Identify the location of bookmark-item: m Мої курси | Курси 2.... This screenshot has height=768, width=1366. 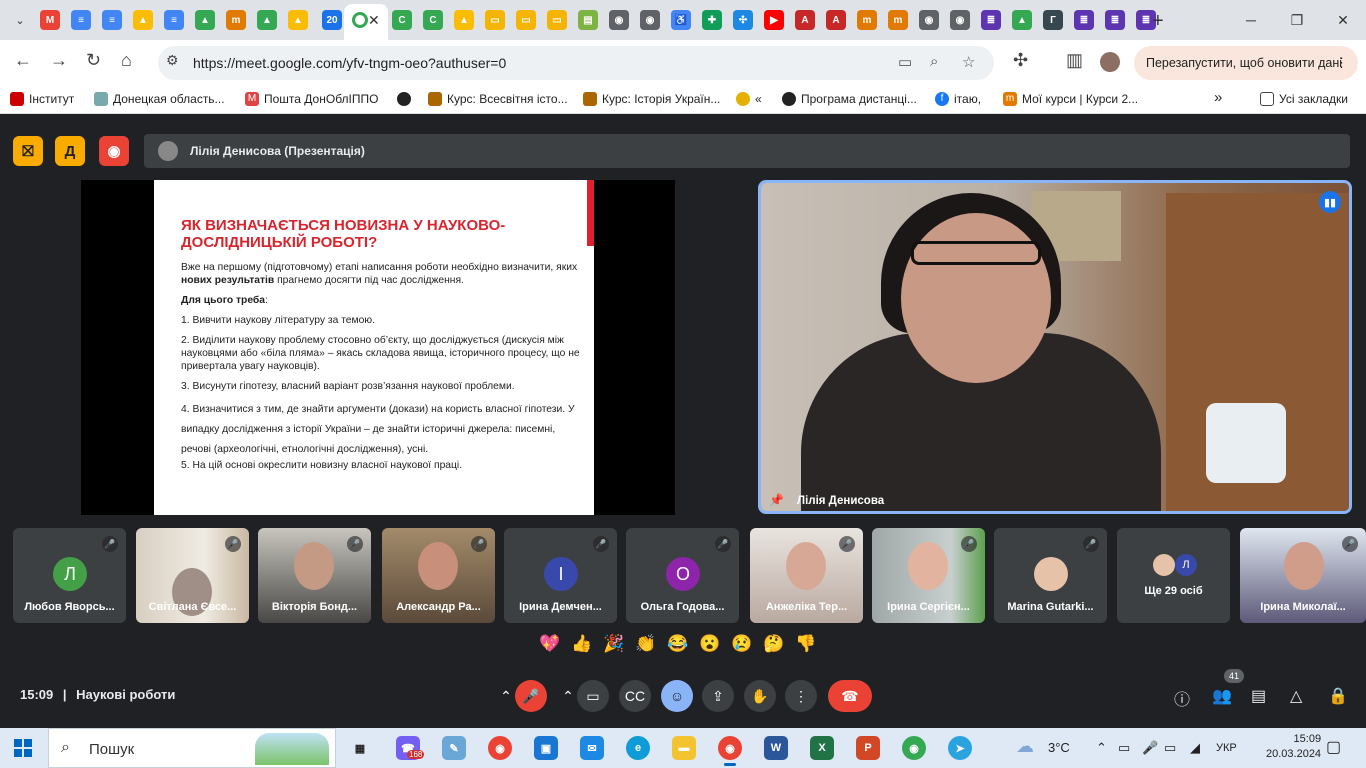
(1070, 99).